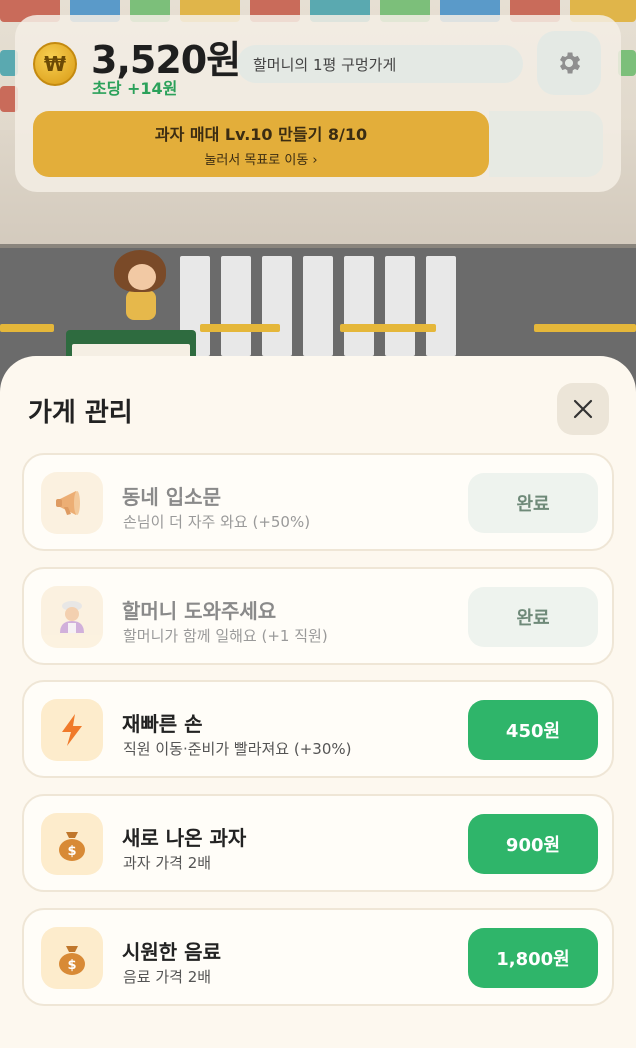 This screenshot has width=636, height=1048. I want to click on upgrade-description: 할머니가 함께 일해요 (+1 직원), so click(225, 636).